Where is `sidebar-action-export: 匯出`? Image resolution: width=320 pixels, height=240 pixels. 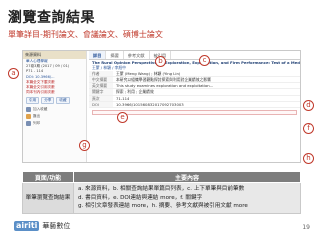 sidebar-action-export: 匯出 is located at coordinates (54, 116).